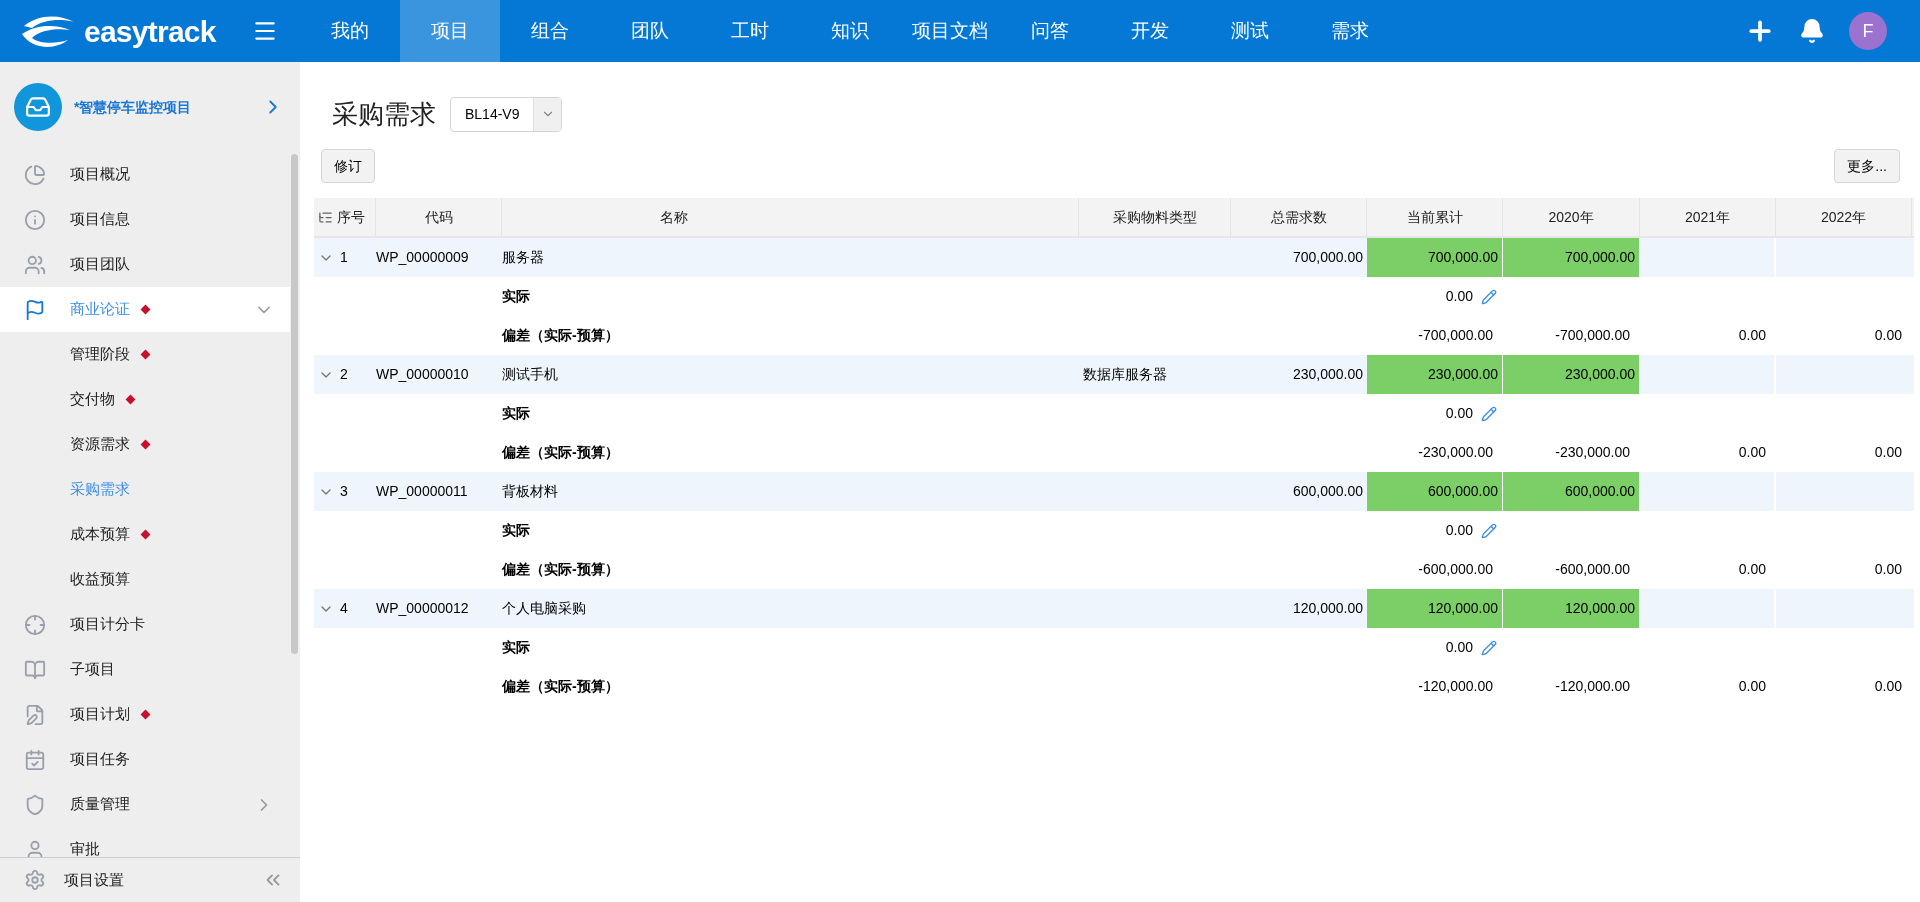  Describe the element at coordinates (344, 374) in the screenshot. I see `row-number: 2` at that location.